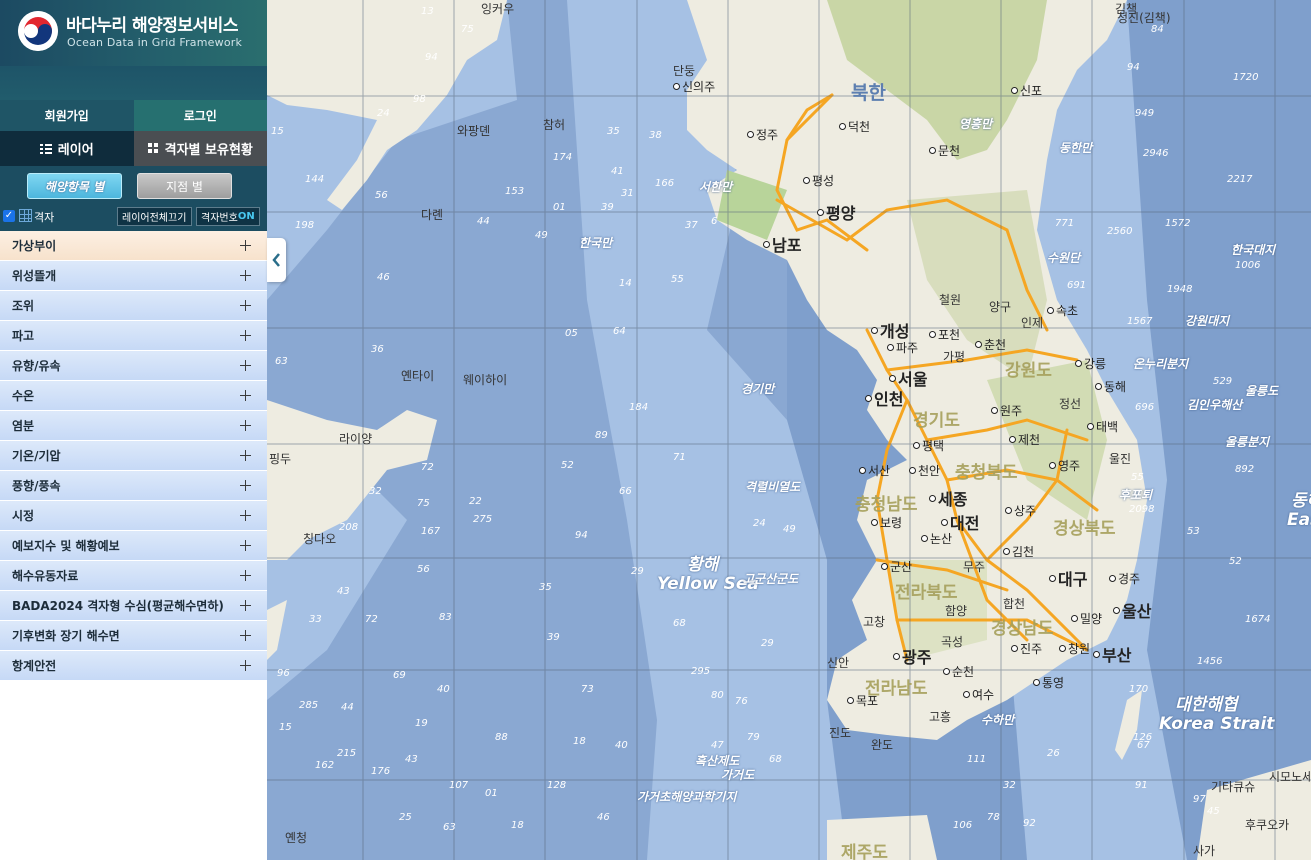  What do you see at coordinates (133, 606) in the screenshot?
I see `layer-menu-item: BADA2024 격자형 수심(평균해수면하)` at bounding box center [133, 606].